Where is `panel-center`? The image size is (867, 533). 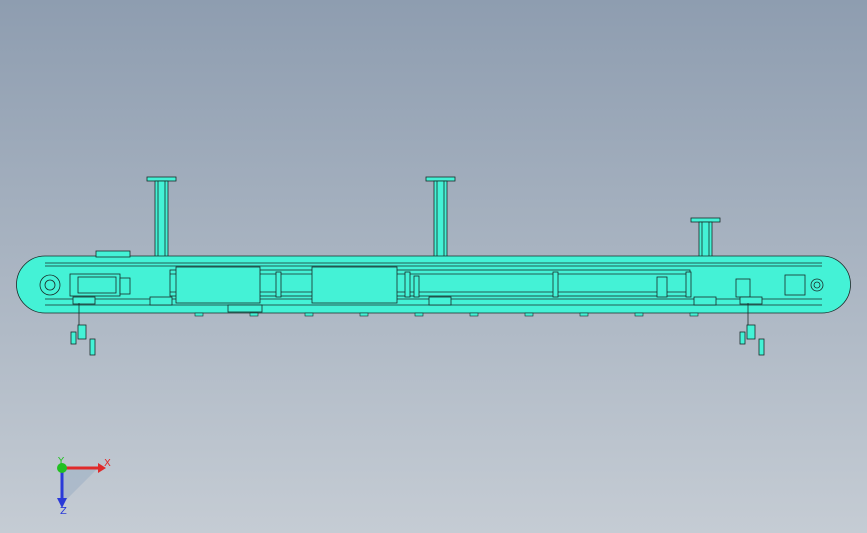
panel-center is located at coordinates (354, 285).